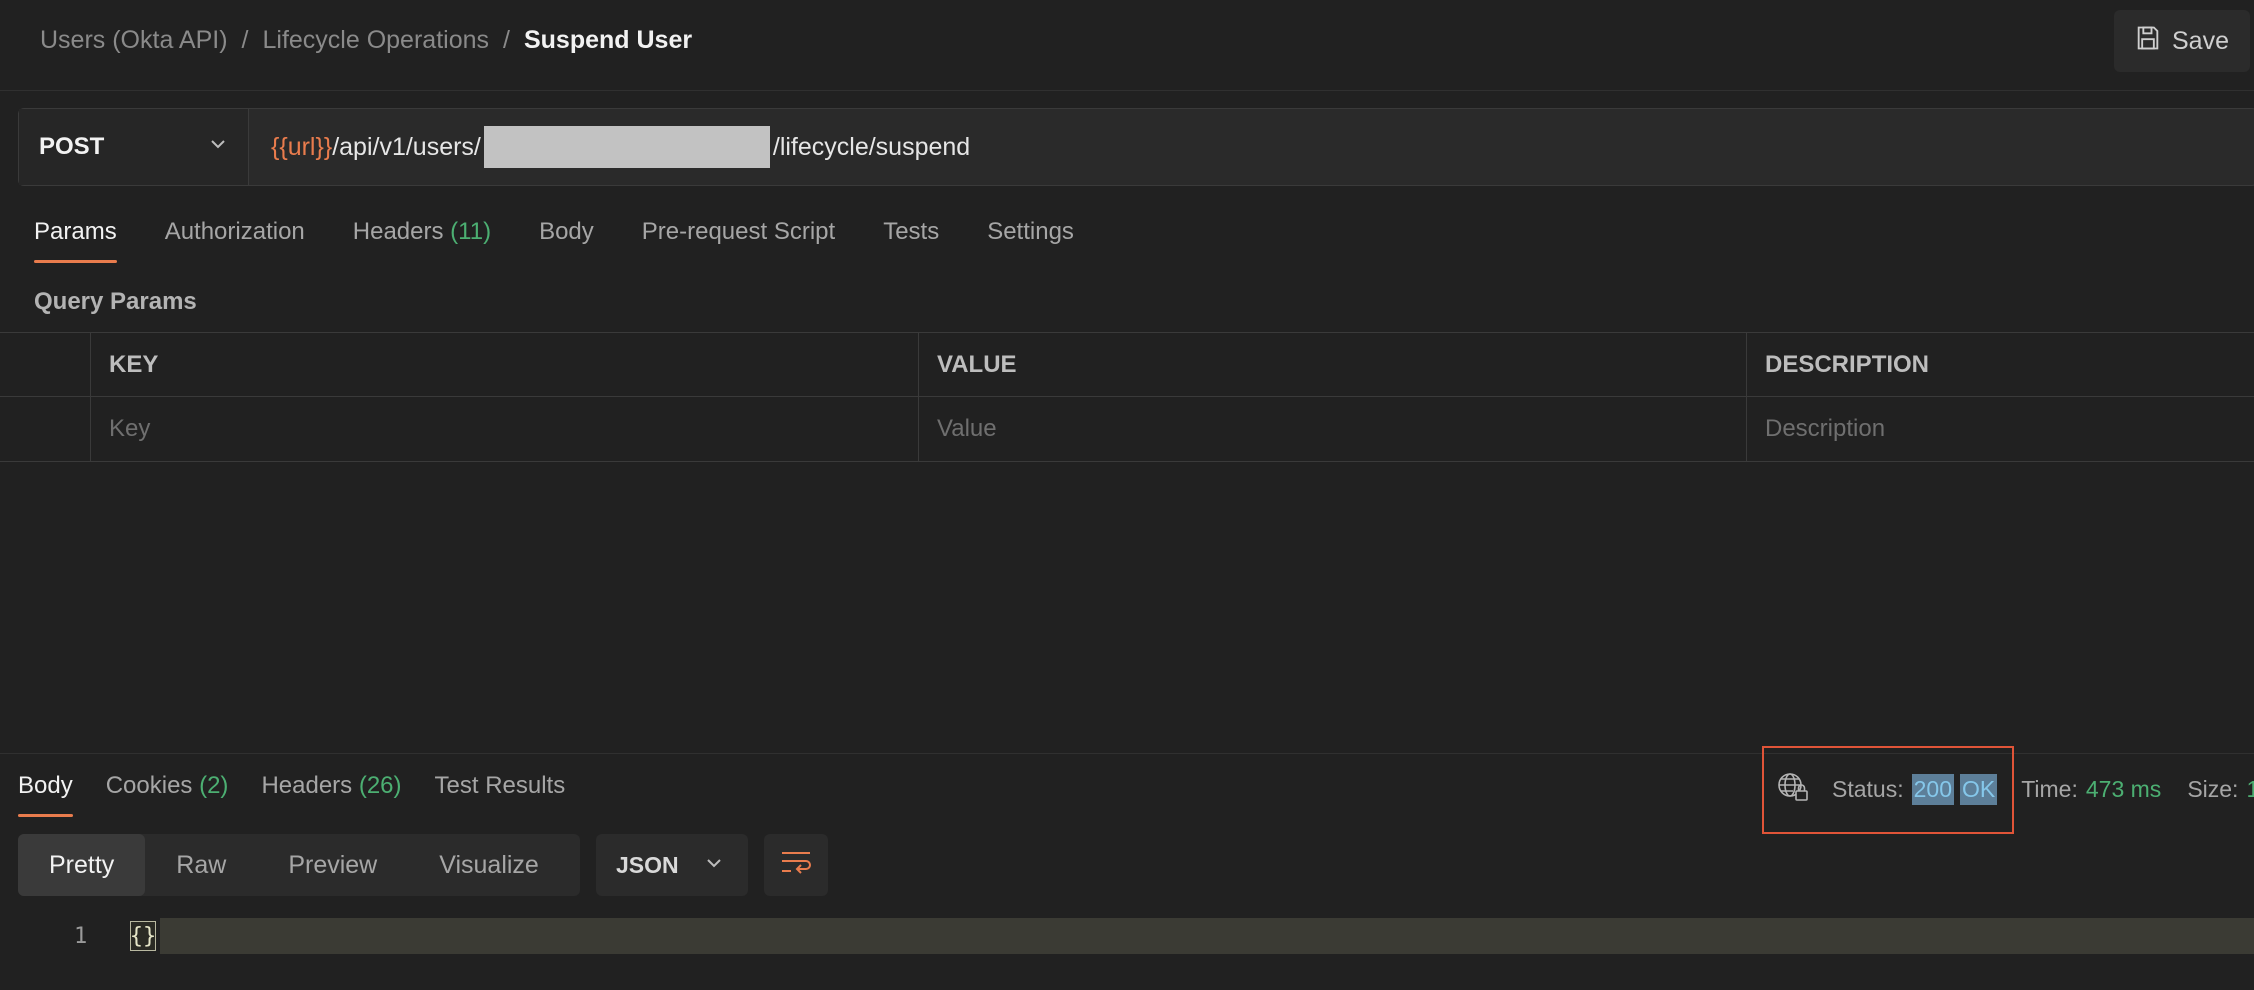 The height and width of the screenshot is (990, 2254). I want to click on mode-preview: Preview, so click(332, 865).